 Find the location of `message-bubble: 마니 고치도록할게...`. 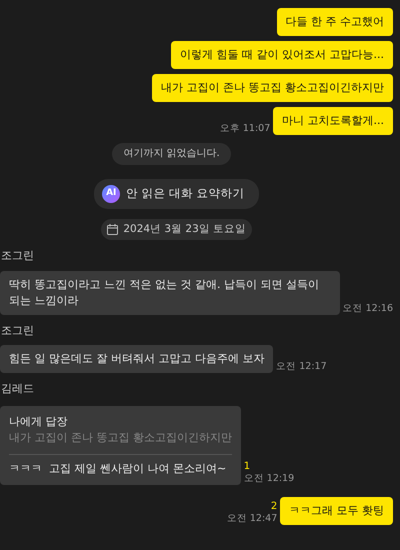

message-bubble: 마니 고치도록할게... is located at coordinates (333, 121).